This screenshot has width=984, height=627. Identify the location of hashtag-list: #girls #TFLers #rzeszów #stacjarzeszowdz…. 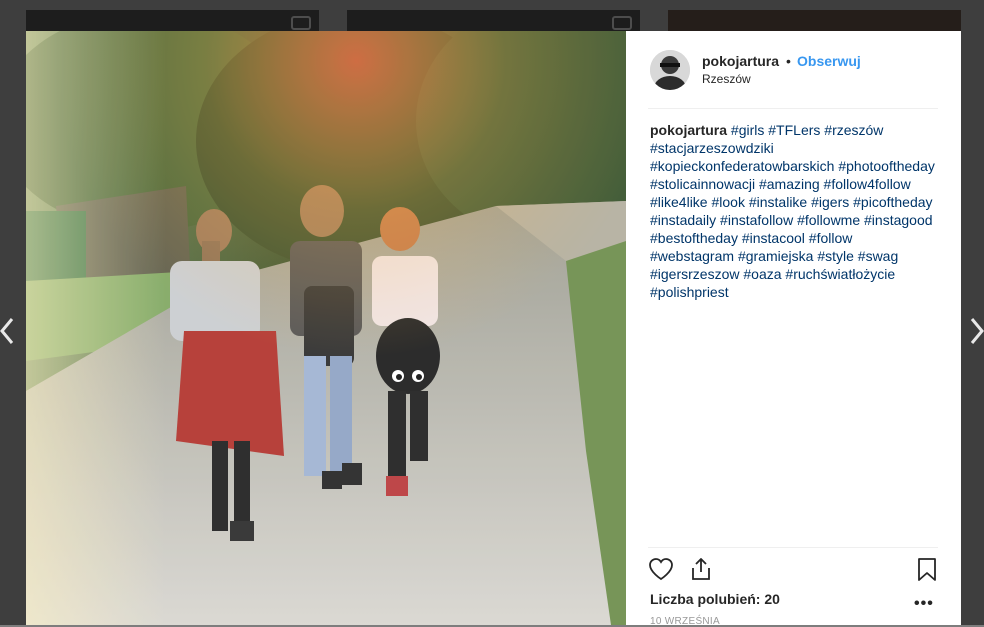
(792, 211).